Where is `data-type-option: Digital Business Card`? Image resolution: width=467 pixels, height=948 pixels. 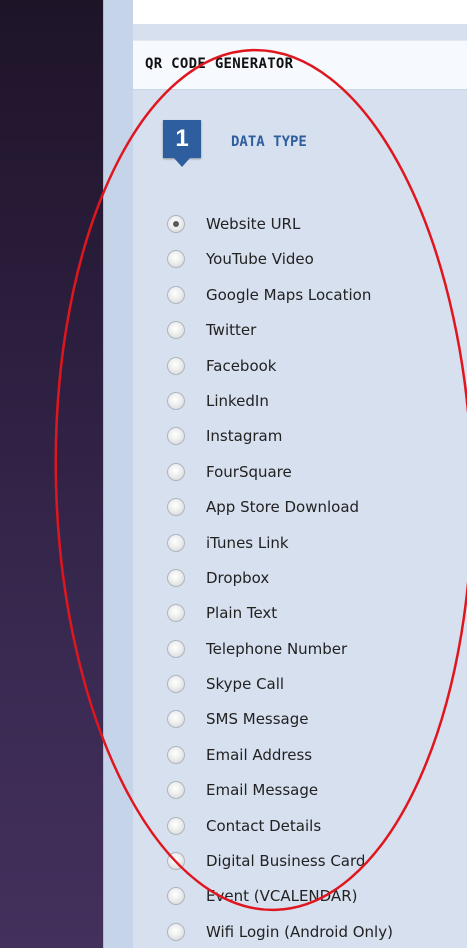
data-type-option: Digital Business Card is located at coordinates (317, 868).